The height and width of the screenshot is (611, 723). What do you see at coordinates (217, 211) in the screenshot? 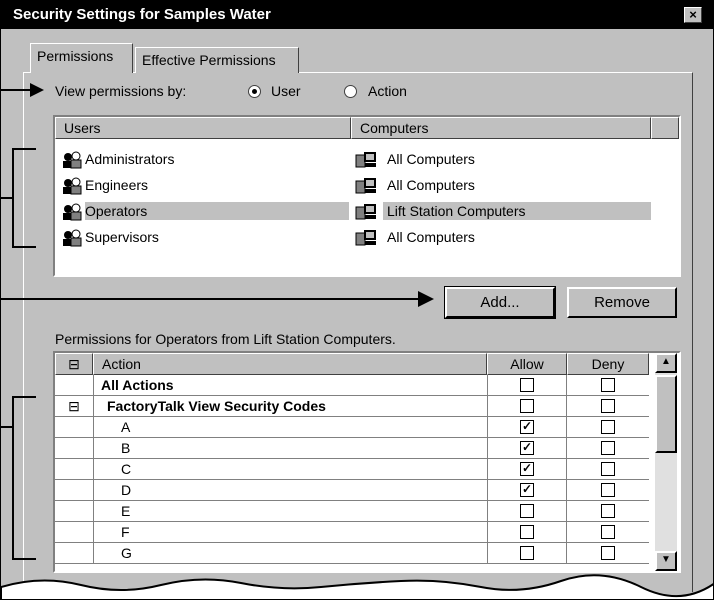
I see `user-name: Operators` at bounding box center [217, 211].